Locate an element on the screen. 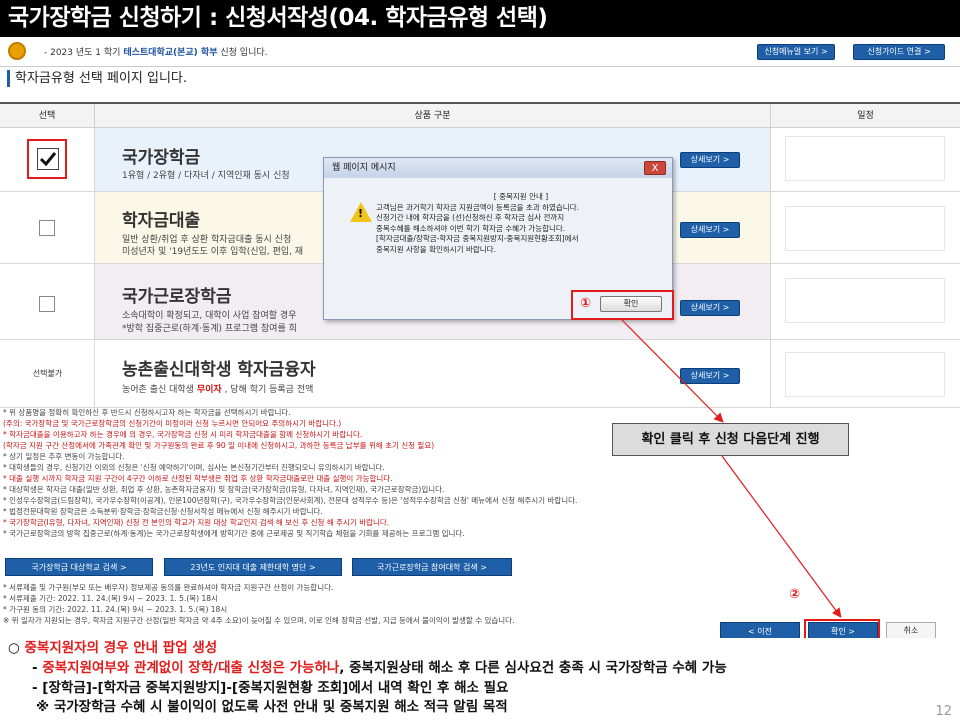 The height and width of the screenshot is (720, 960). arrow-to-callout is located at coordinates (672, 371).